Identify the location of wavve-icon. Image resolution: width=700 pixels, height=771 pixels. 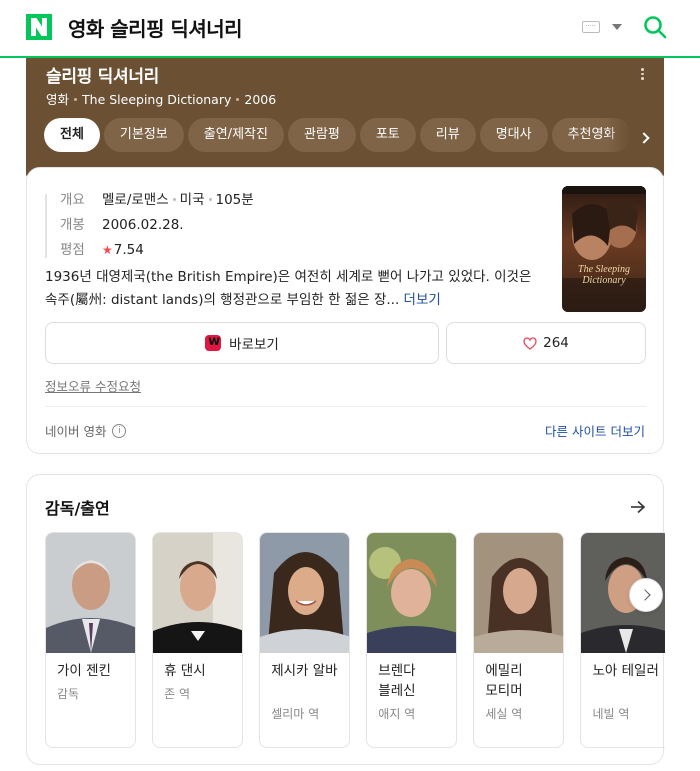
(213, 342).